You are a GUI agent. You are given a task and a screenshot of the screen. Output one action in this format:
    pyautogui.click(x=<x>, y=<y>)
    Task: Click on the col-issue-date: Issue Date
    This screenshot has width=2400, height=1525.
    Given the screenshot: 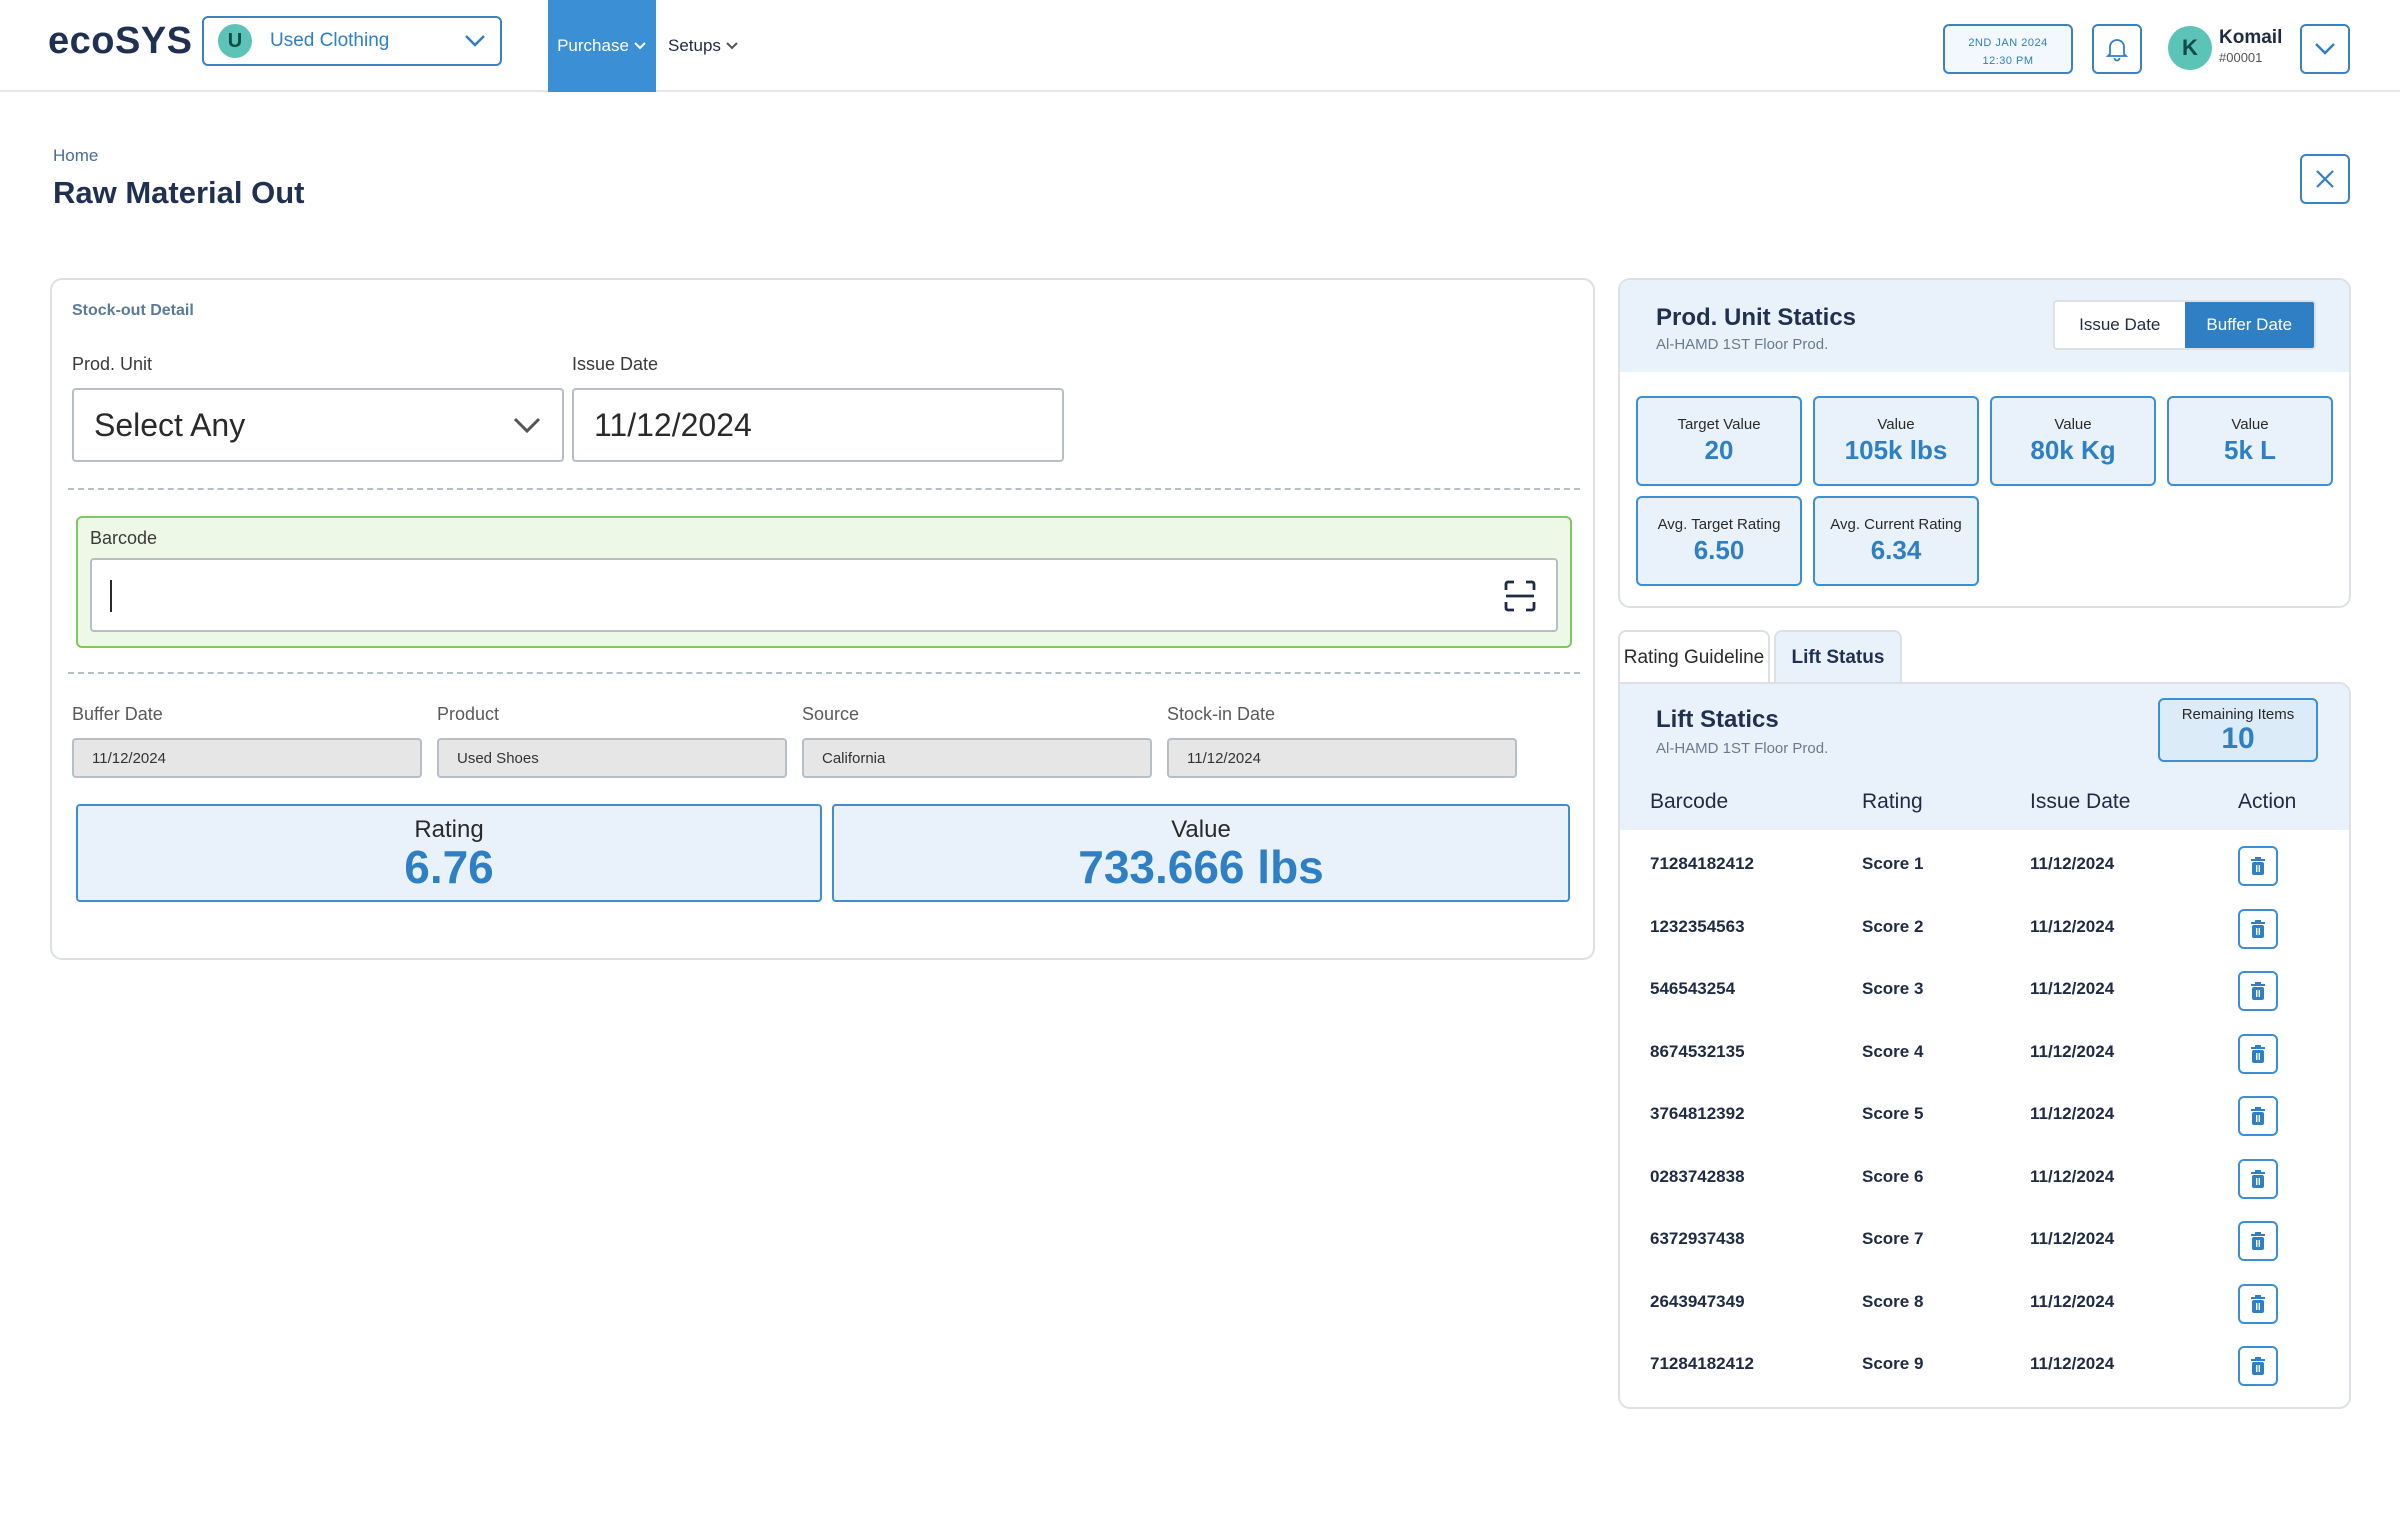 What is the action you would take?
    pyautogui.click(x=2080, y=802)
    